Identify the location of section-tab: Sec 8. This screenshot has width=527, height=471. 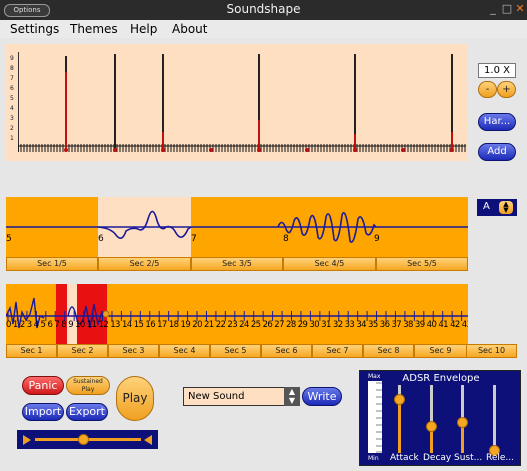
(388, 351).